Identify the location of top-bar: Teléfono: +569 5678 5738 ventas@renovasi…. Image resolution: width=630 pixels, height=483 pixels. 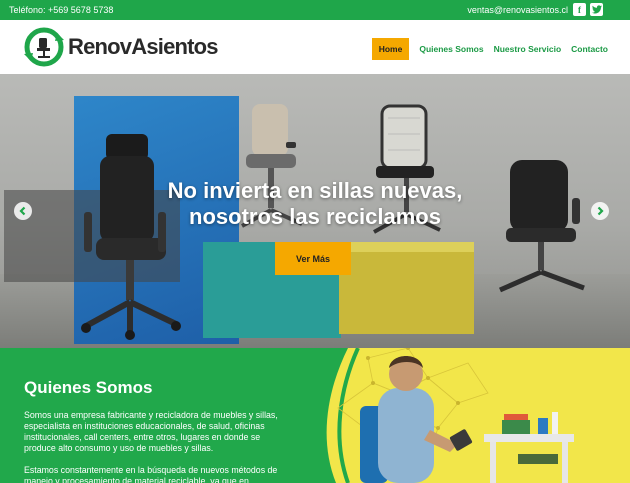
(315, 10).